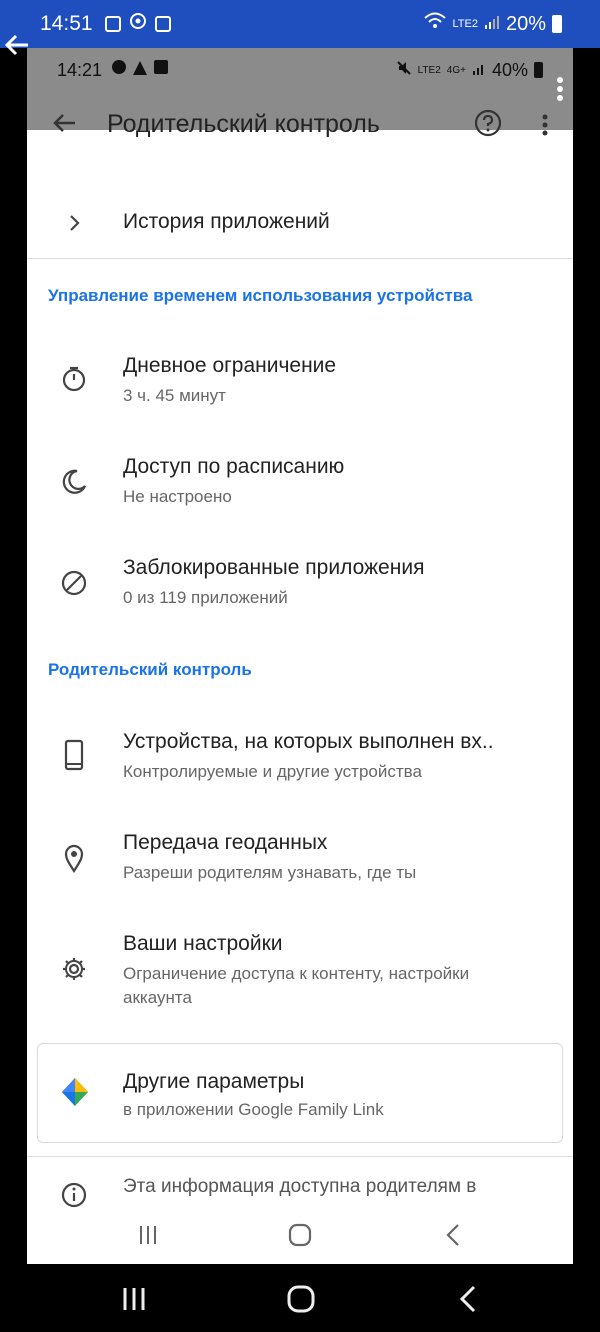 Image resolution: width=600 pixels, height=1332 pixels. Describe the element at coordinates (66, 23) in the screenshot. I see `outer-clock: 14:51` at that location.